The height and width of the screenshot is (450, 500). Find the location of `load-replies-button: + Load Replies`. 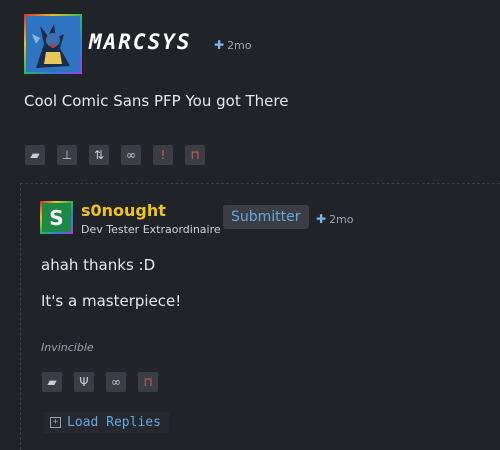

load-replies-button: + Load Replies is located at coordinates (106, 422).